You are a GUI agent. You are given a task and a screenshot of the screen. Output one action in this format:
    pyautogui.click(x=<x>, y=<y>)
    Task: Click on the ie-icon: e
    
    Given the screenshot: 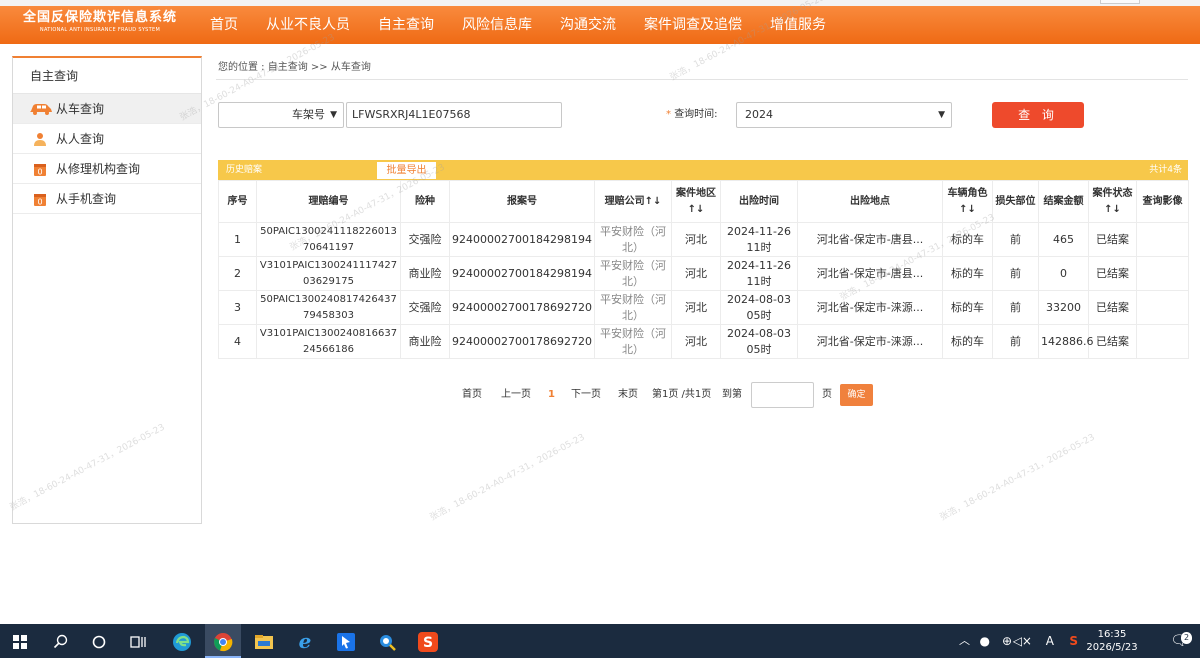 What is the action you would take?
    pyautogui.click(x=305, y=641)
    